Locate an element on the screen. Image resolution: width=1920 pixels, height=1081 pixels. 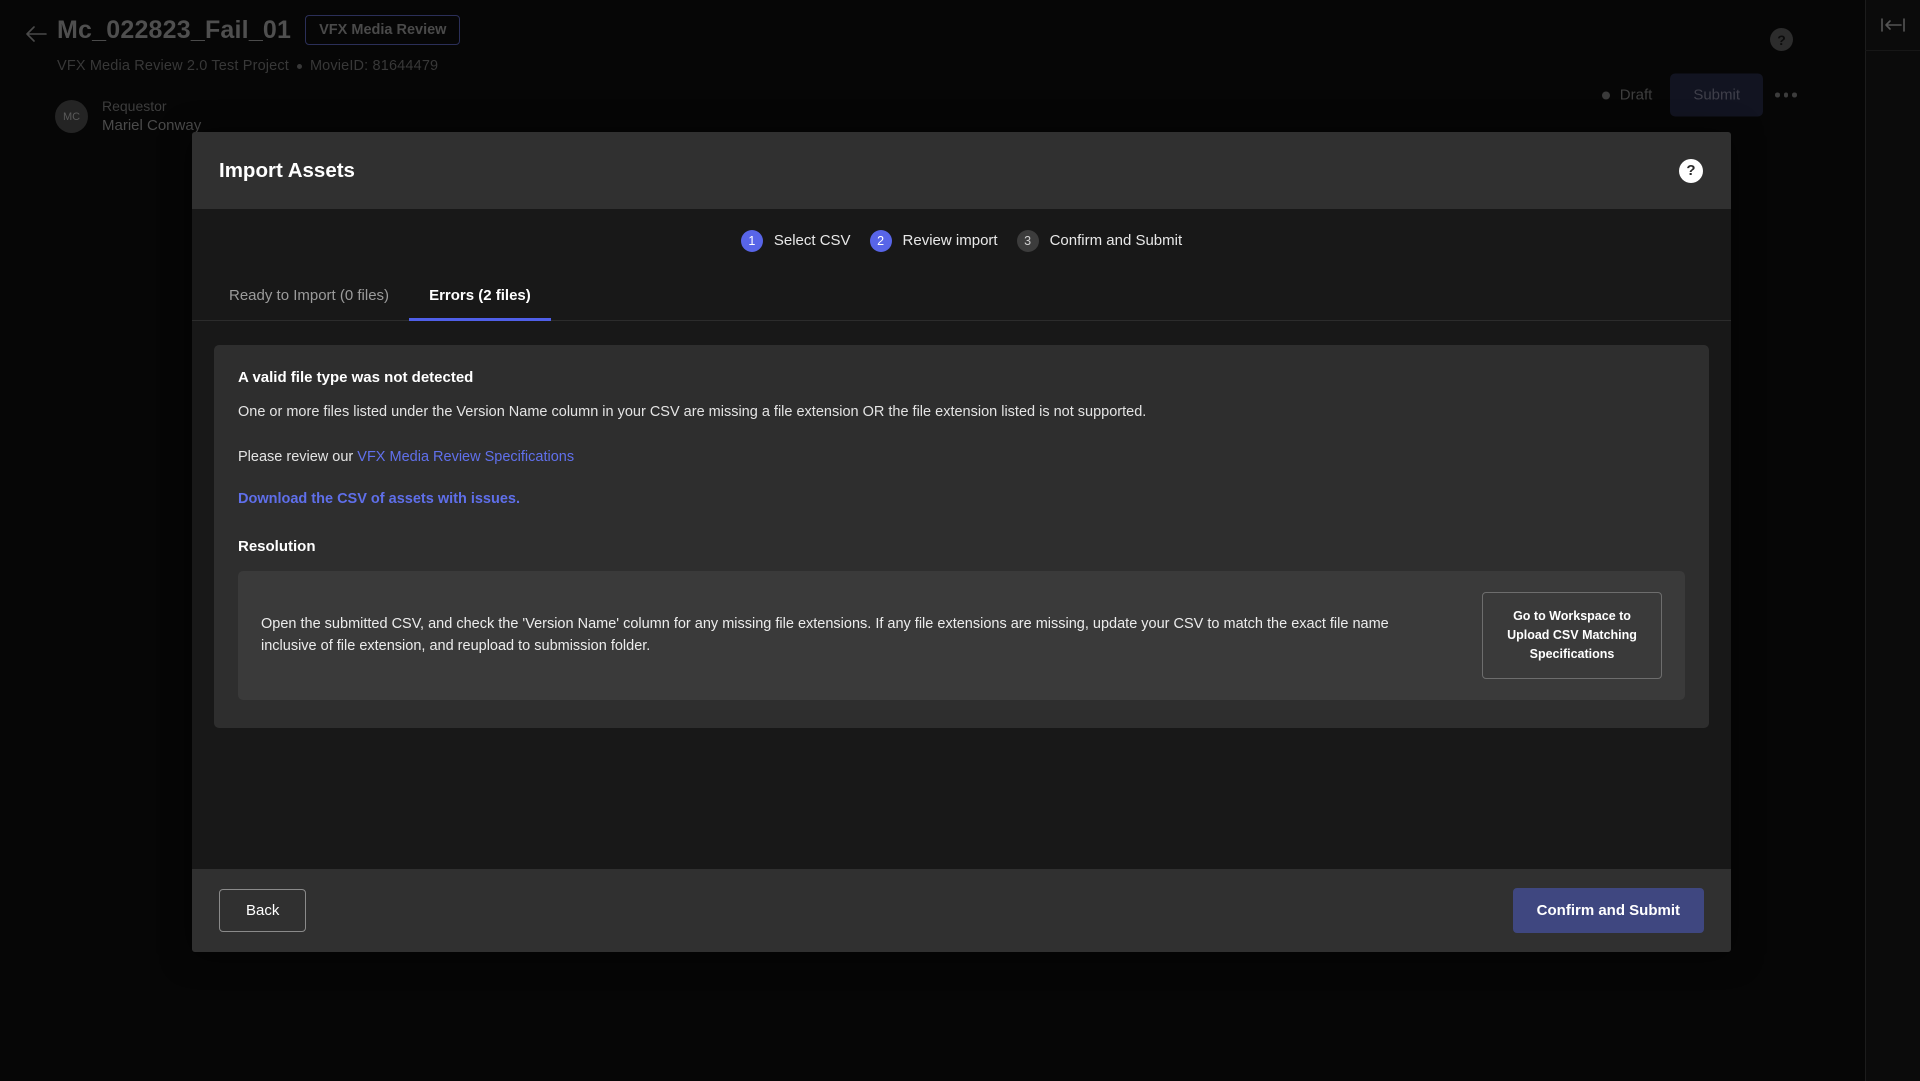
status-badge: Draft is located at coordinates (1636, 95).